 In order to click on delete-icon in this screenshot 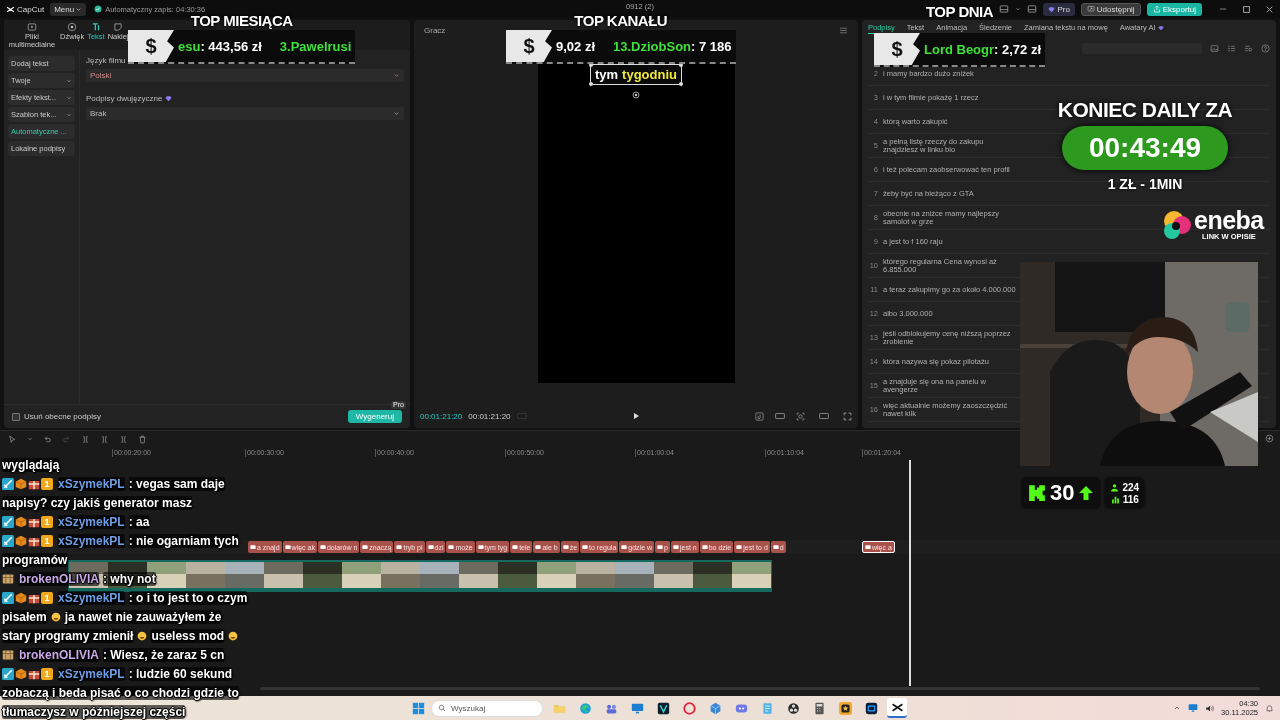, I will do `click(142, 439)`.